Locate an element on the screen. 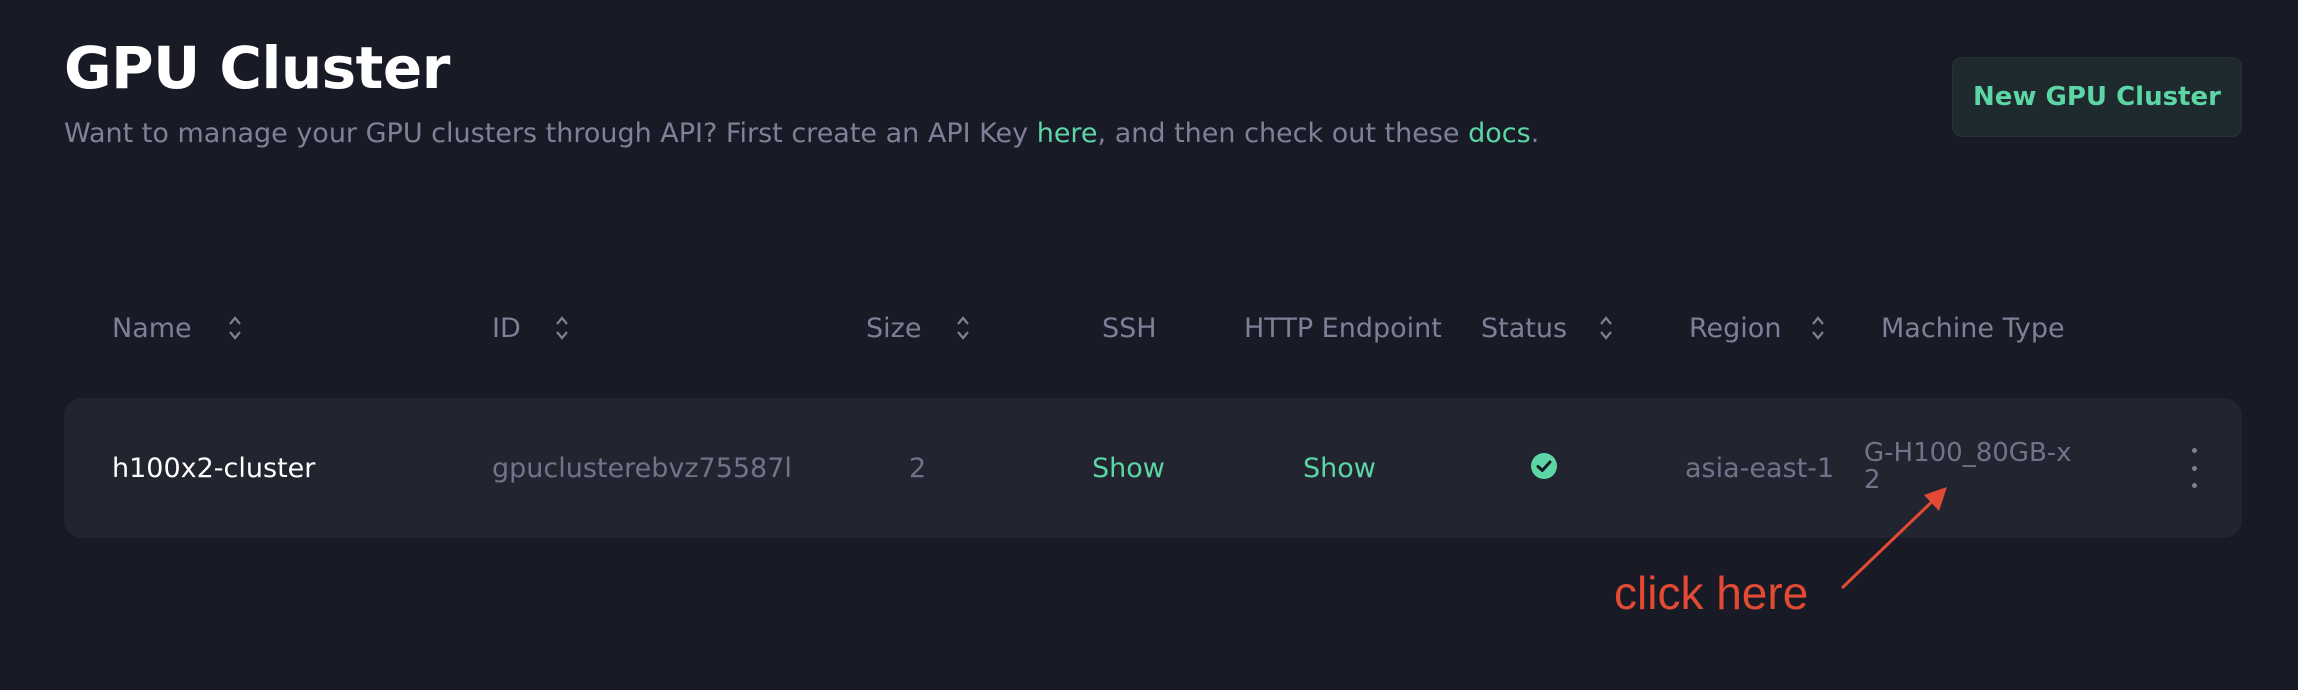 The image size is (2298, 690). column-header-label: Status is located at coordinates (1524, 328).